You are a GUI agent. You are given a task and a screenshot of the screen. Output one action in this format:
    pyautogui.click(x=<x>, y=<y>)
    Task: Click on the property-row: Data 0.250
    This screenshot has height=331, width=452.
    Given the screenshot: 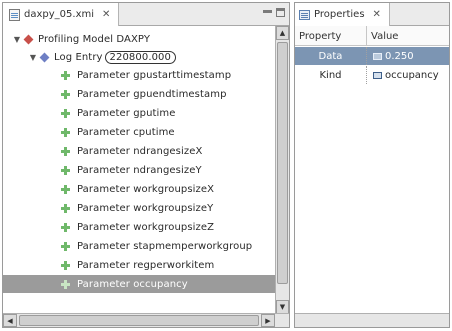 What is the action you would take?
    pyautogui.click(x=372, y=56)
    